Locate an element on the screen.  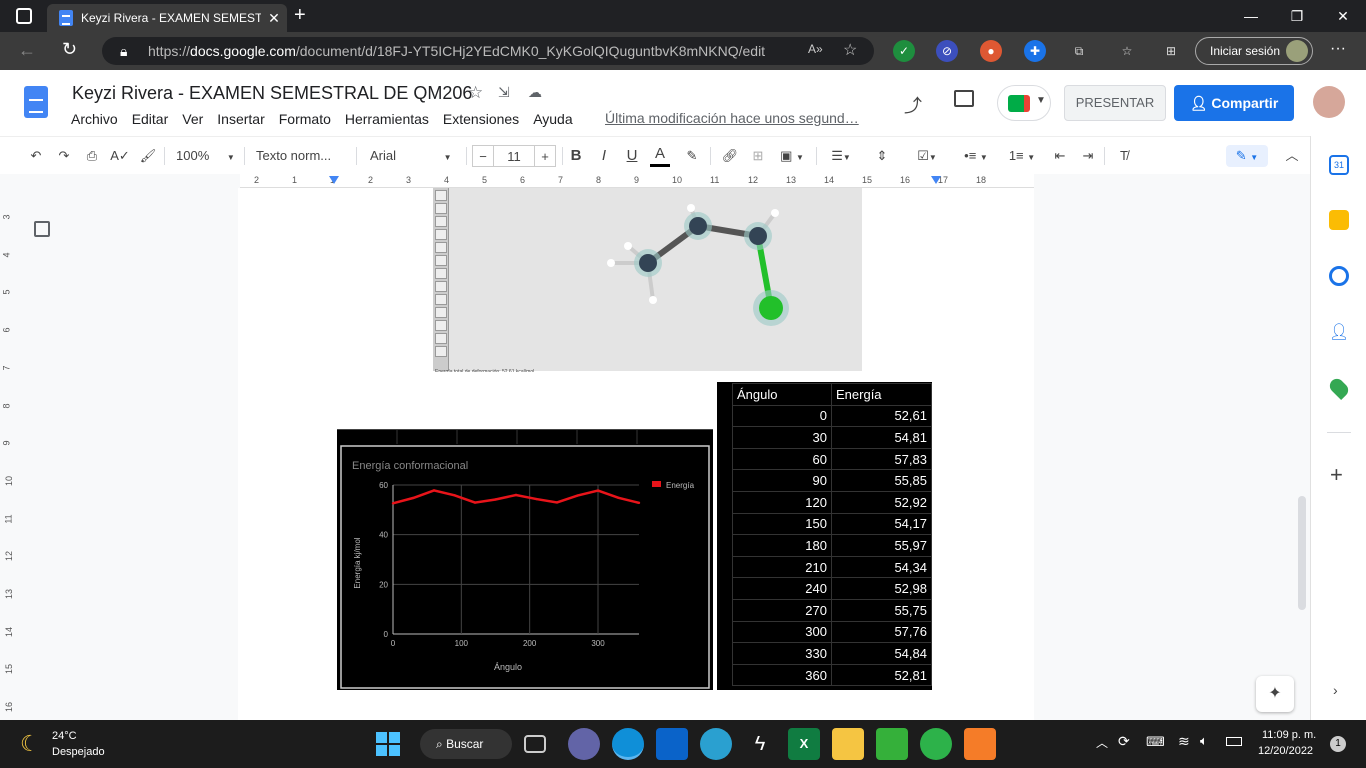
print-icon: ⎙ is located at coordinates (92, 156).